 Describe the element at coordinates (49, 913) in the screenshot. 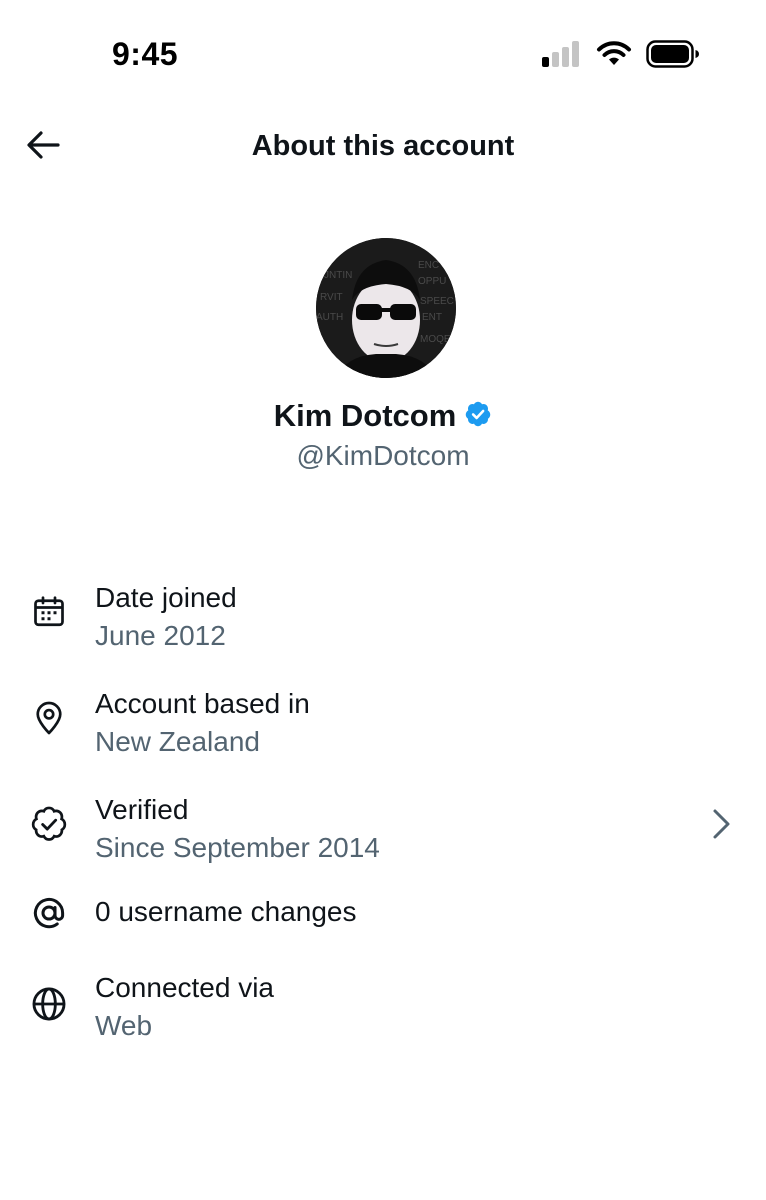

I see `at-sign-icon` at that location.